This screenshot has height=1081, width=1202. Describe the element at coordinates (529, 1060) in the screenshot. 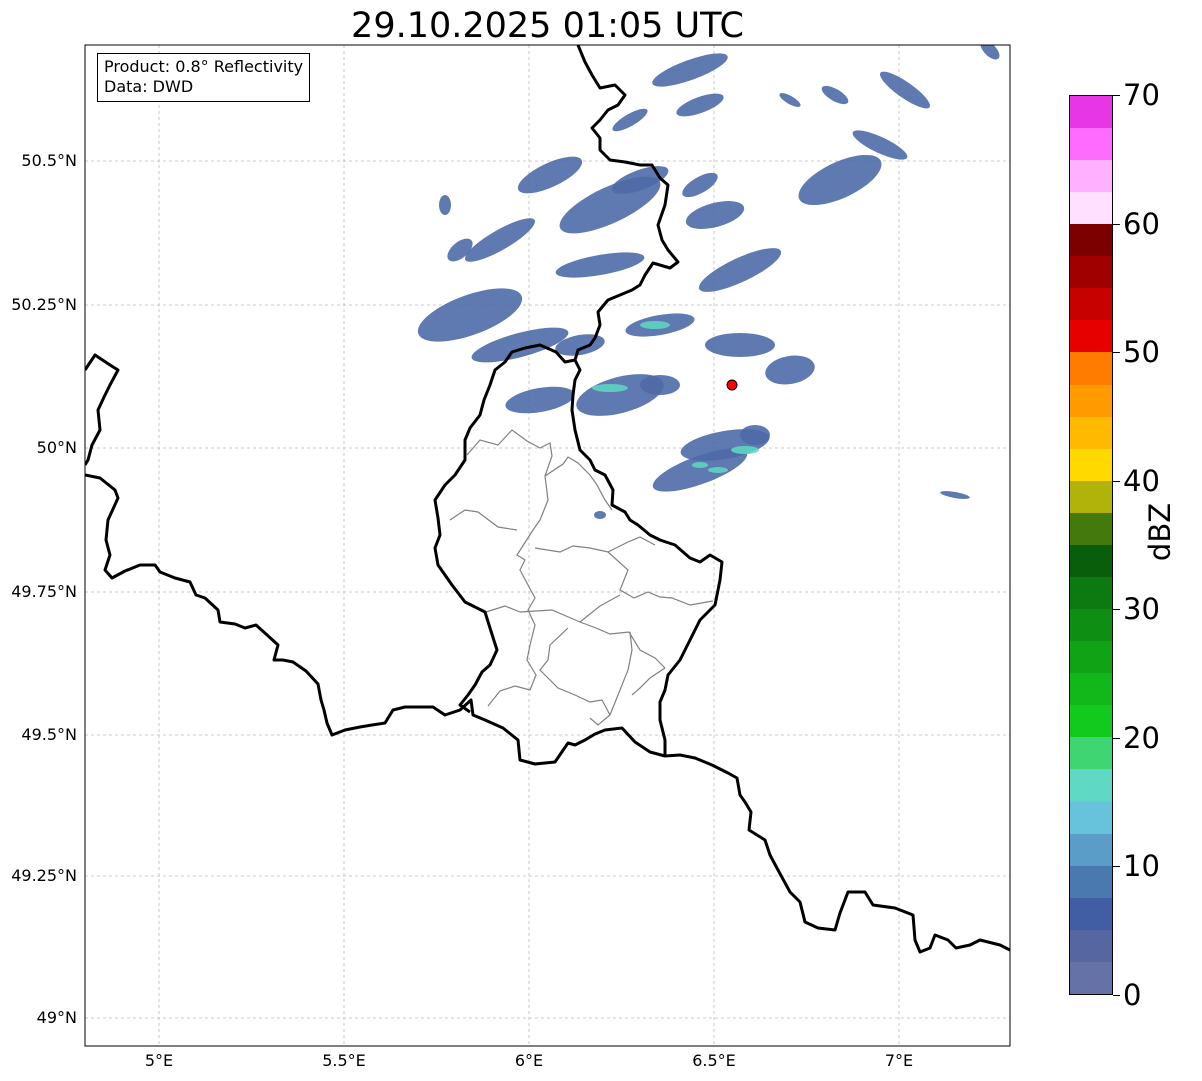

I see `lon-tick-label: 6°E` at that location.